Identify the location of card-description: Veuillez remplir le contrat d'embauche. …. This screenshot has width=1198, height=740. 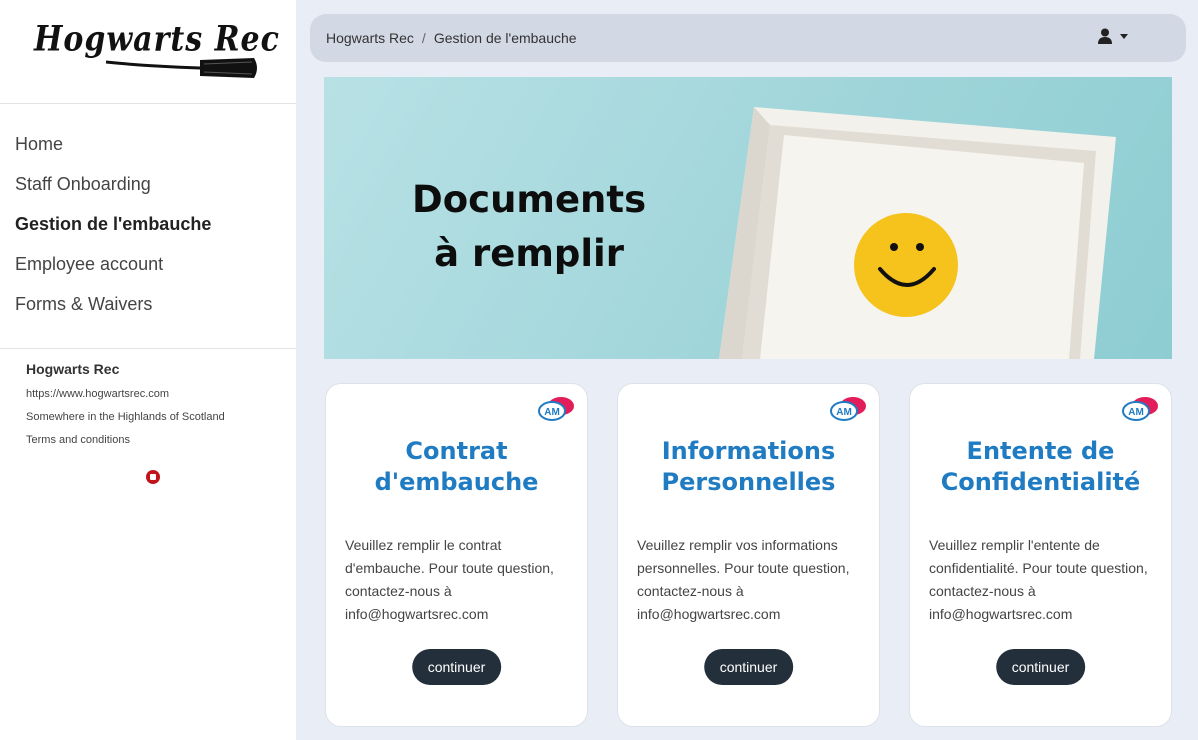
(449, 579).